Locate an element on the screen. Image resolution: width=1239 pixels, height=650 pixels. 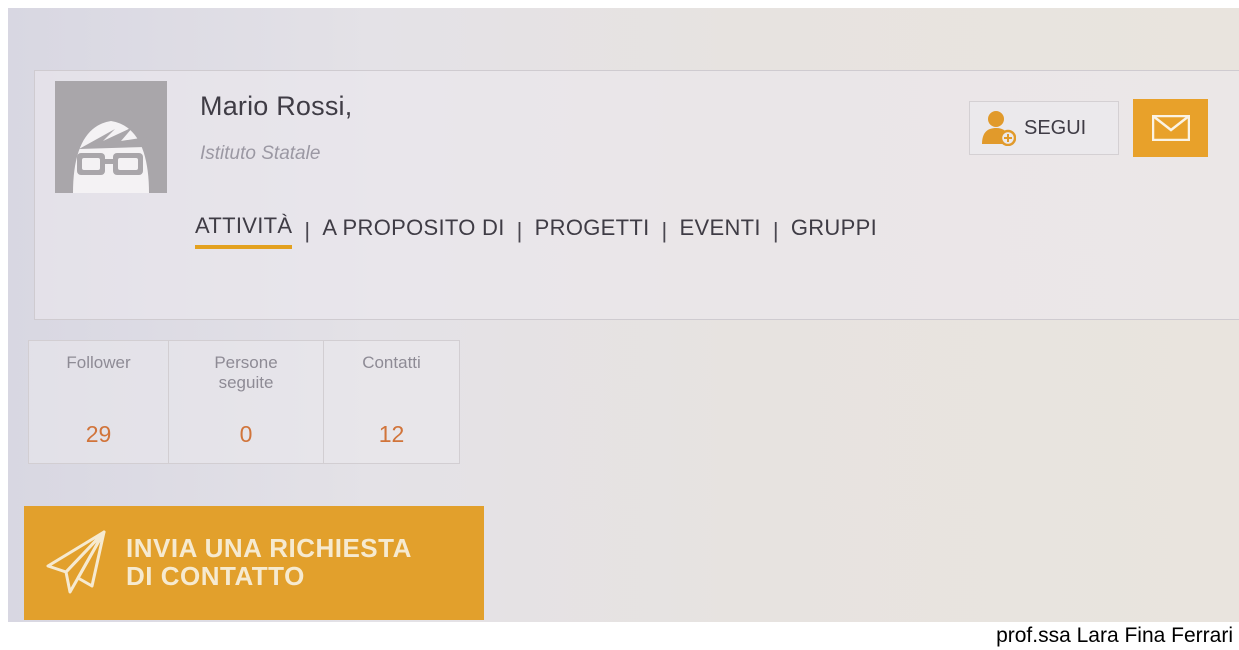
tab-attivita: ATTIVITÀ is located at coordinates (244, 231).